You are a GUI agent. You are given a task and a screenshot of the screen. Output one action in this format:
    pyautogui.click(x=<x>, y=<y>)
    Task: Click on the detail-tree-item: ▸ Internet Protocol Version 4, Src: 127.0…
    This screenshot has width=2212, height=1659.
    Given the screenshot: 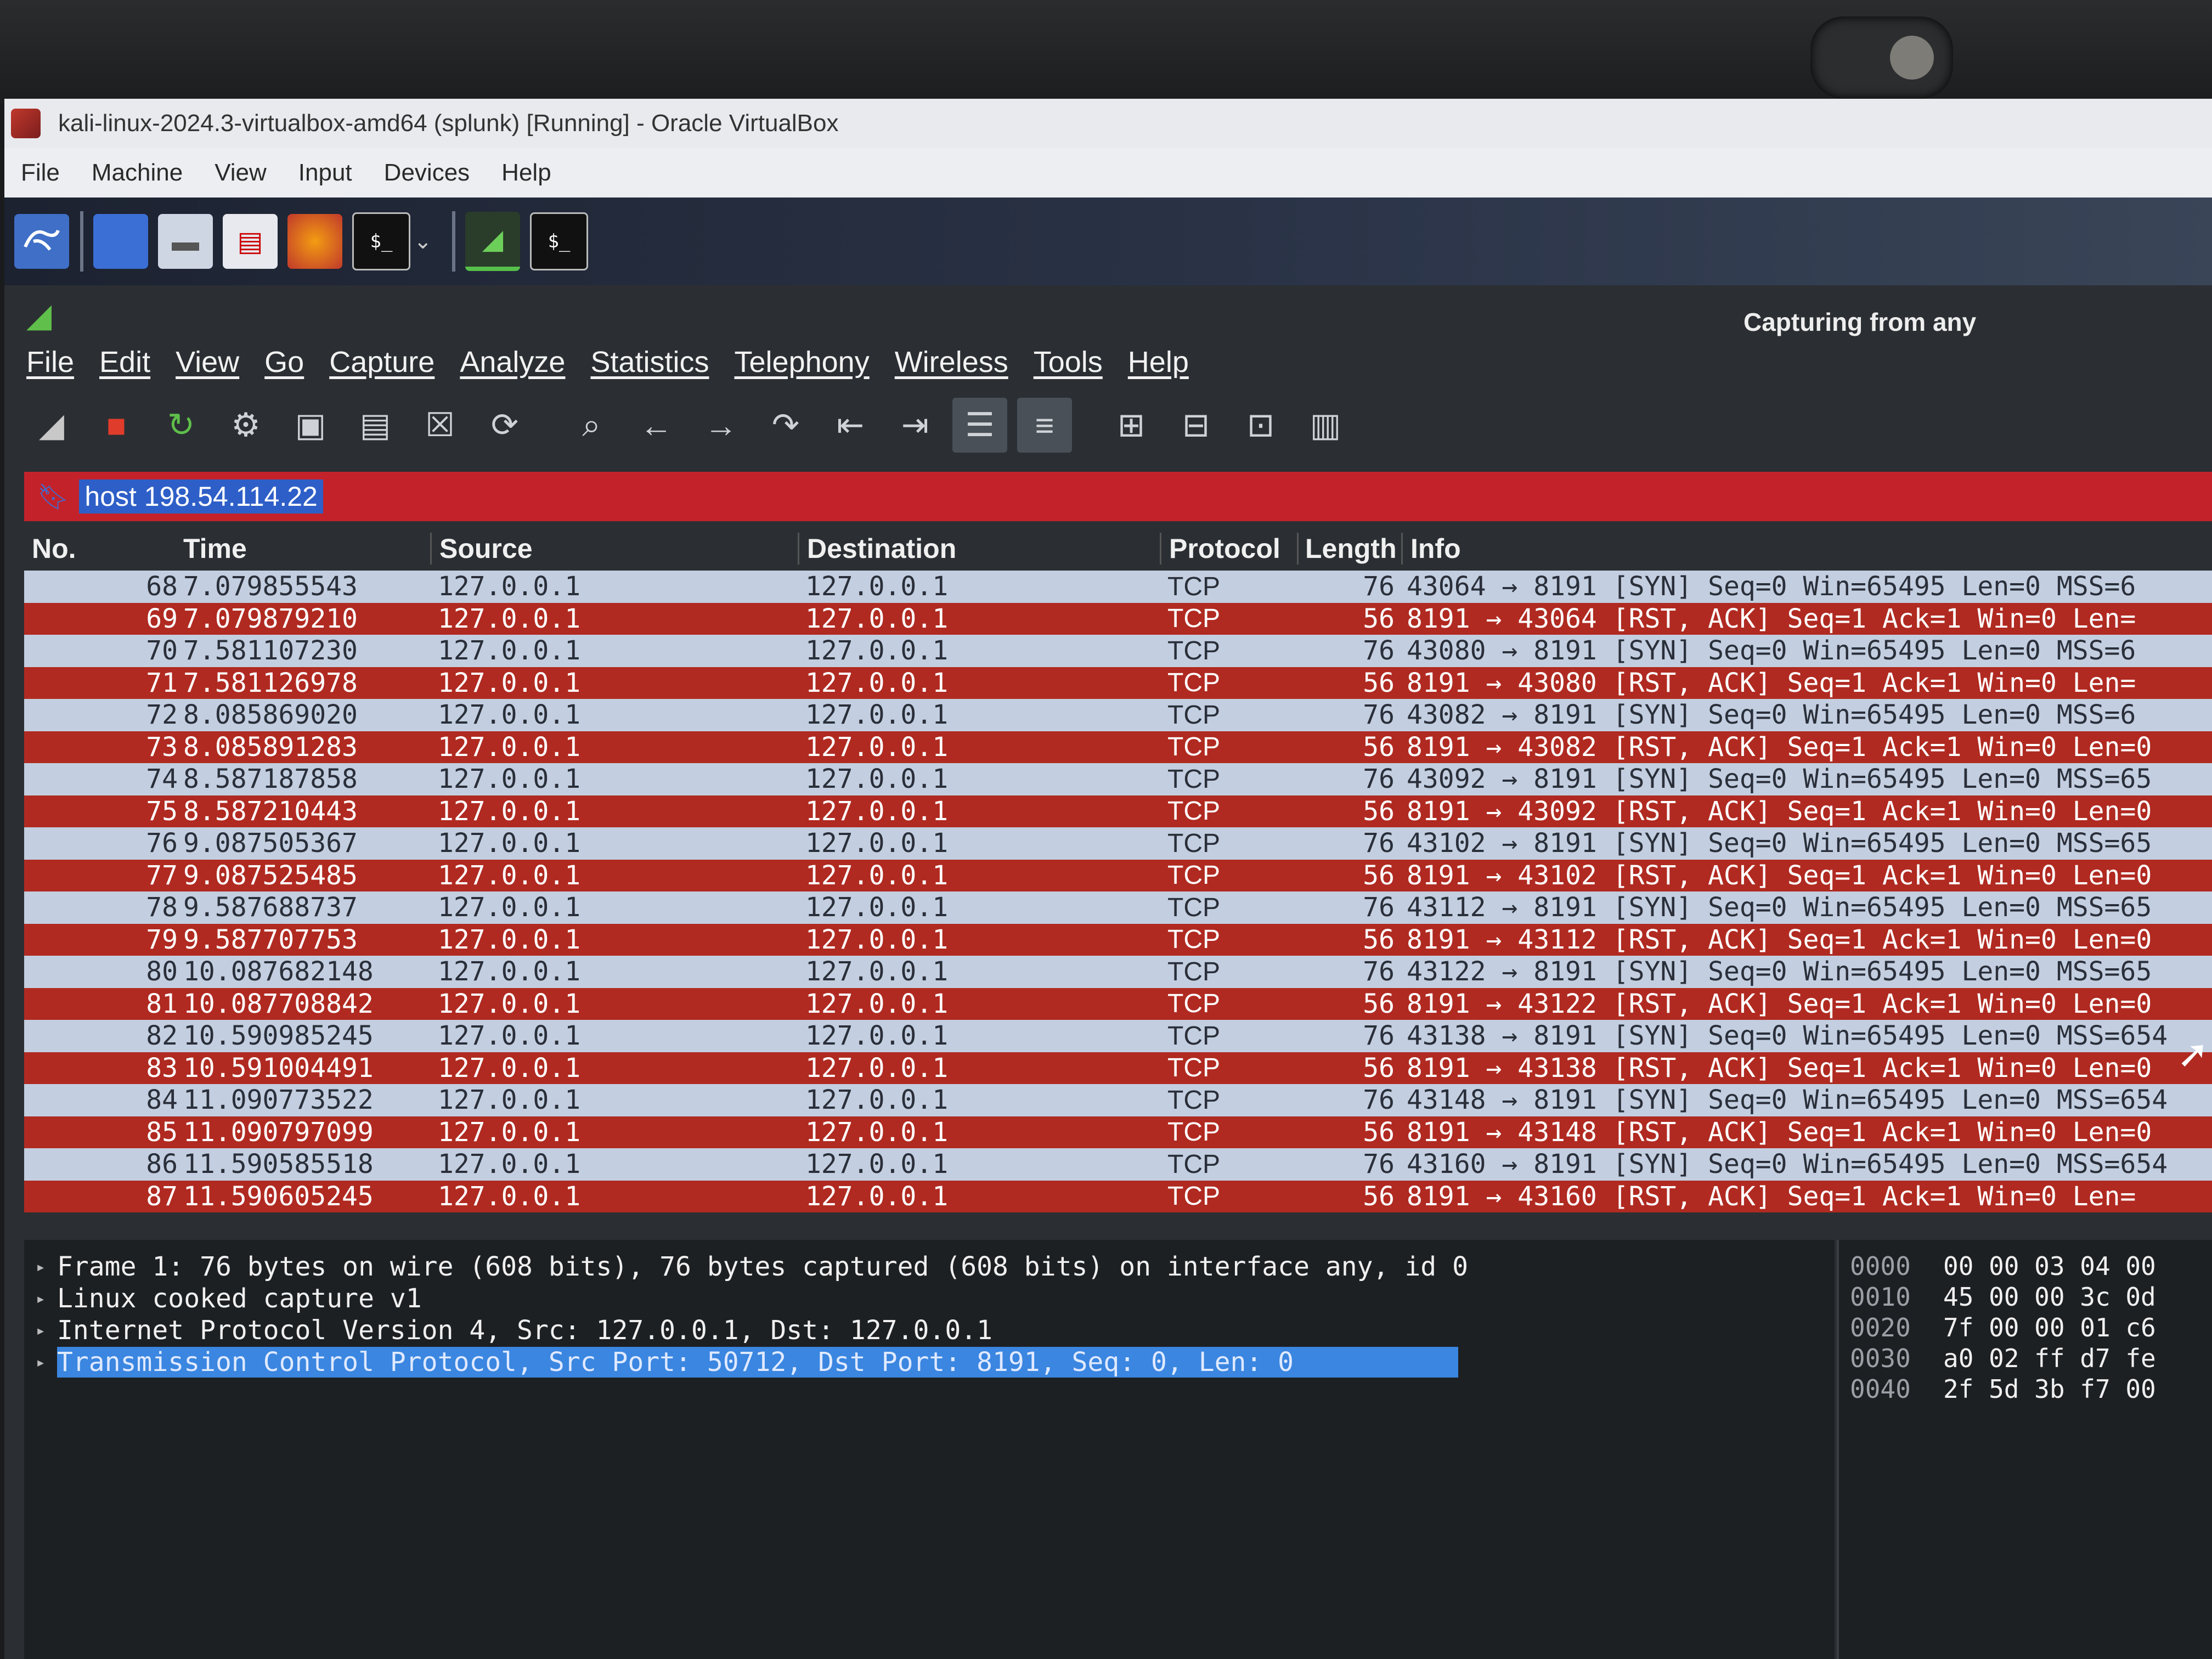 What is the action you would take?
    pyautogui.click(x=929, y=1330)
    